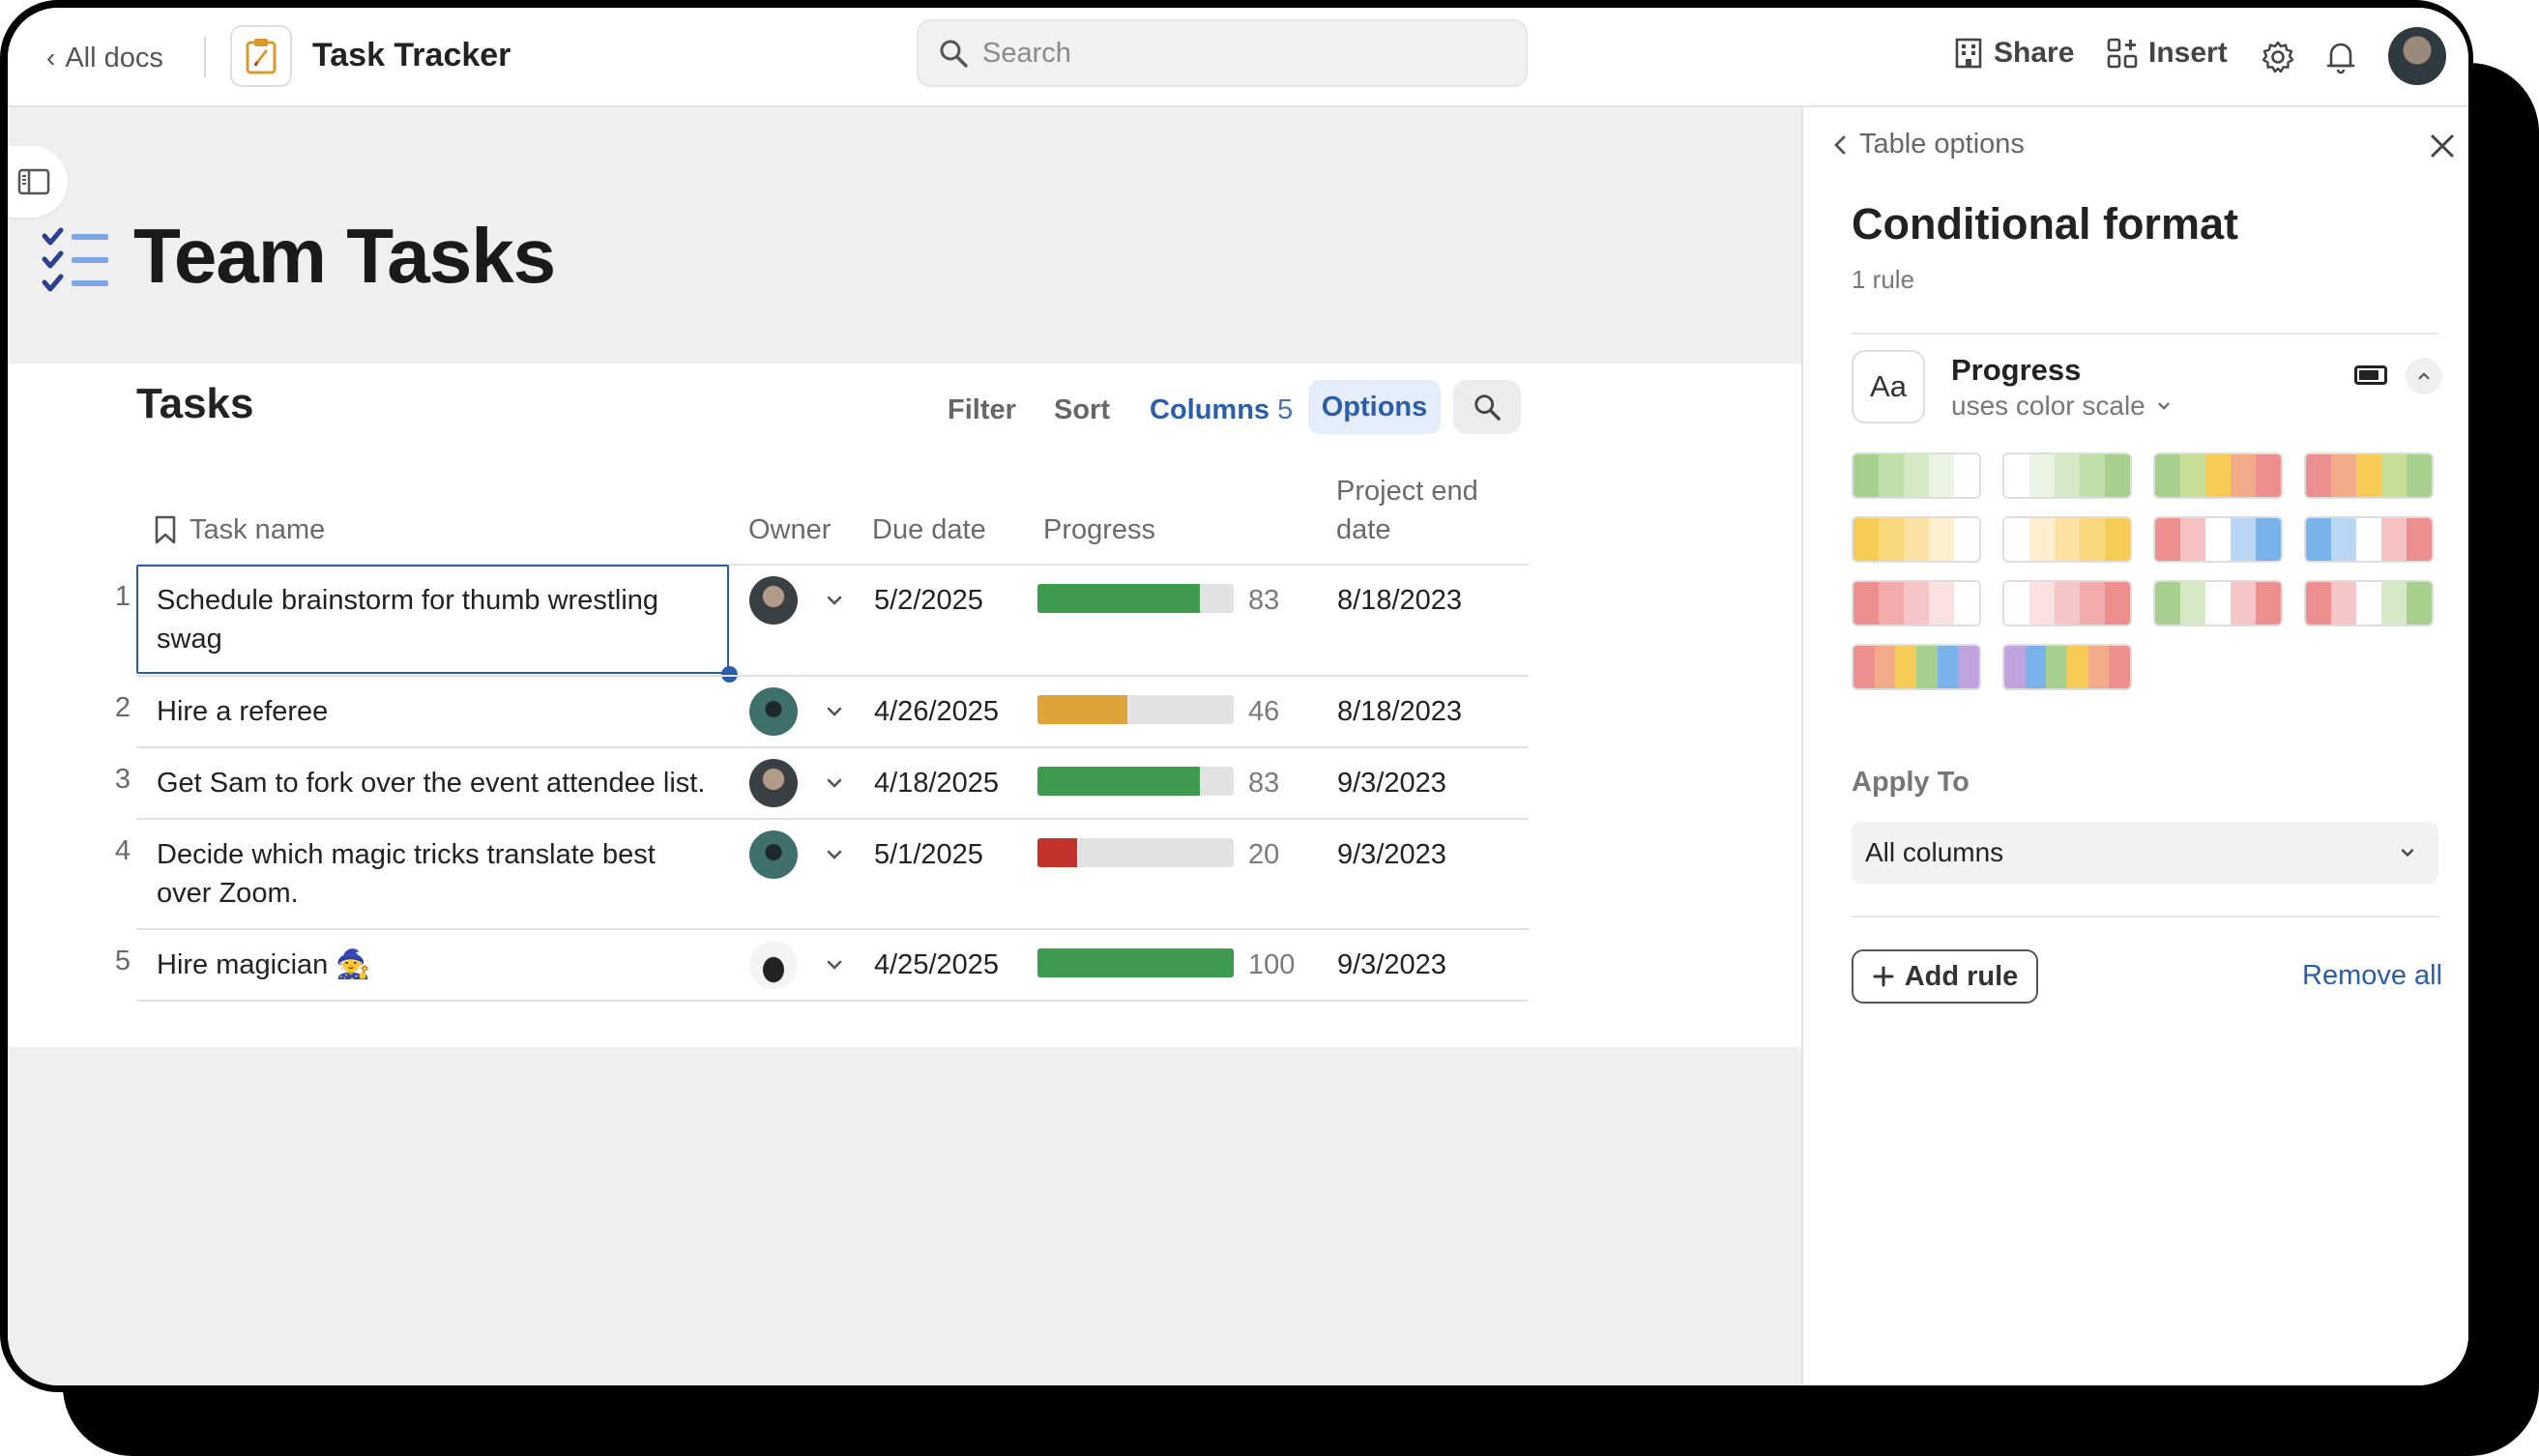 Image resolution: width=2539 pixels, height=1456 pixels. I want to click on insert-button: Insert, so click(2167, 54).